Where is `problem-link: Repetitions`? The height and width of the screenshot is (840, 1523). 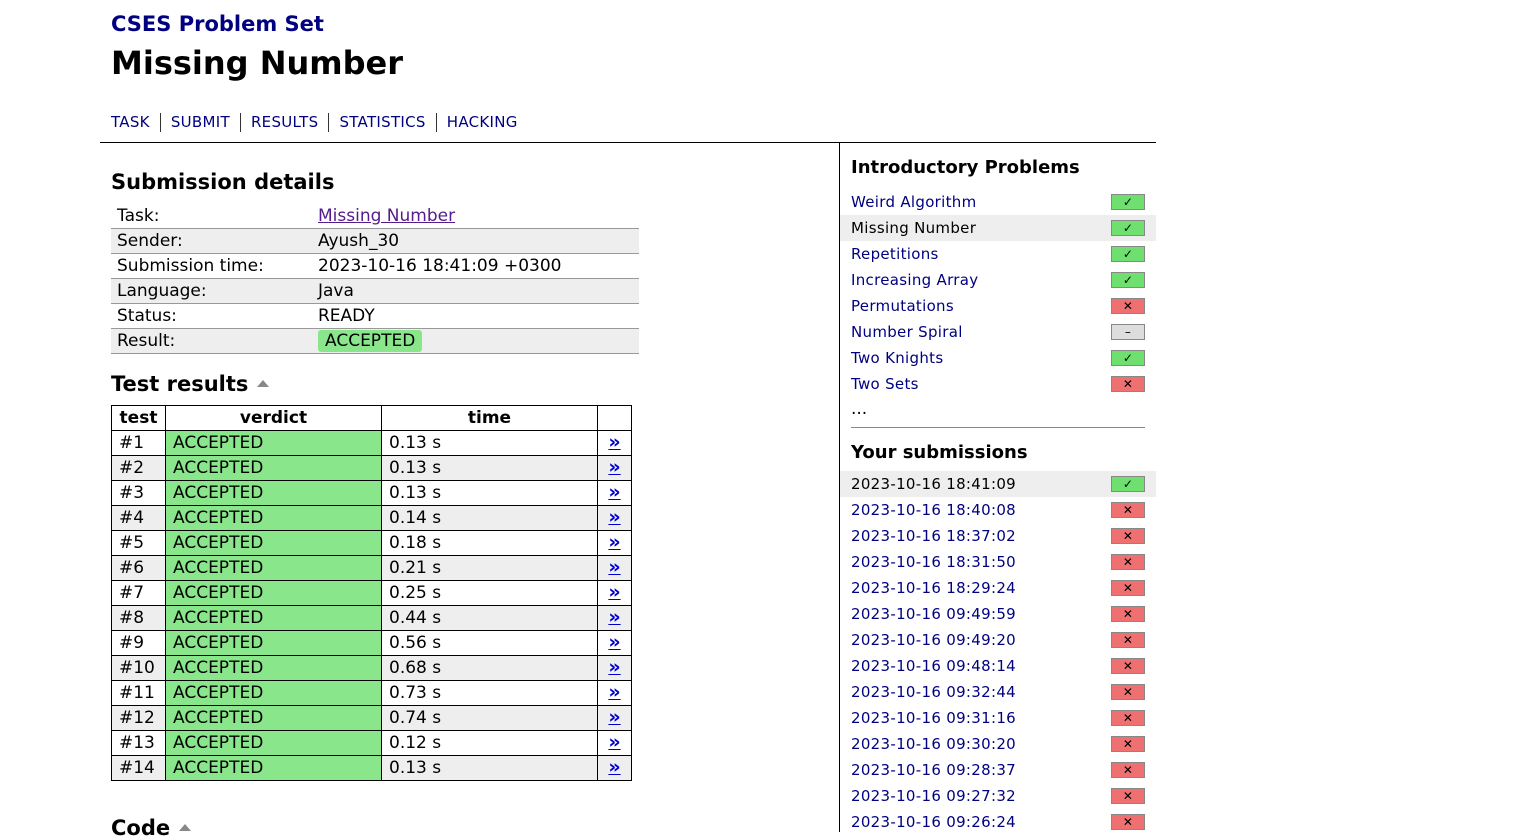 problem-link: Repetitions is located at coordinates (895, 254).